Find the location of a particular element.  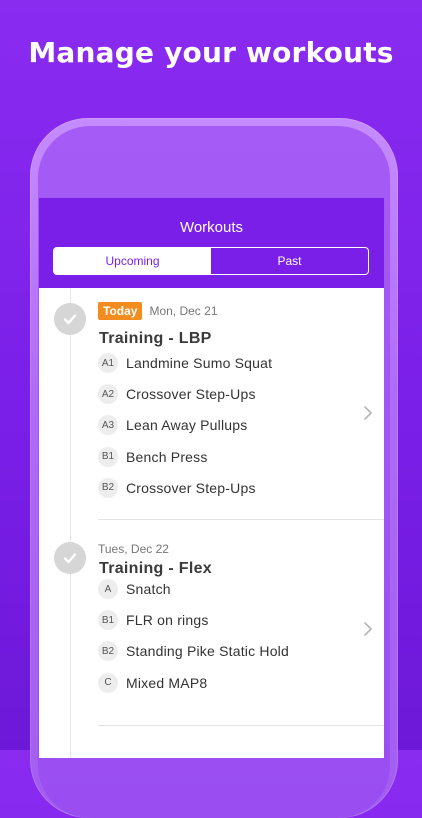

exercise-item: A Snatch is located at coordinates (134, 589).